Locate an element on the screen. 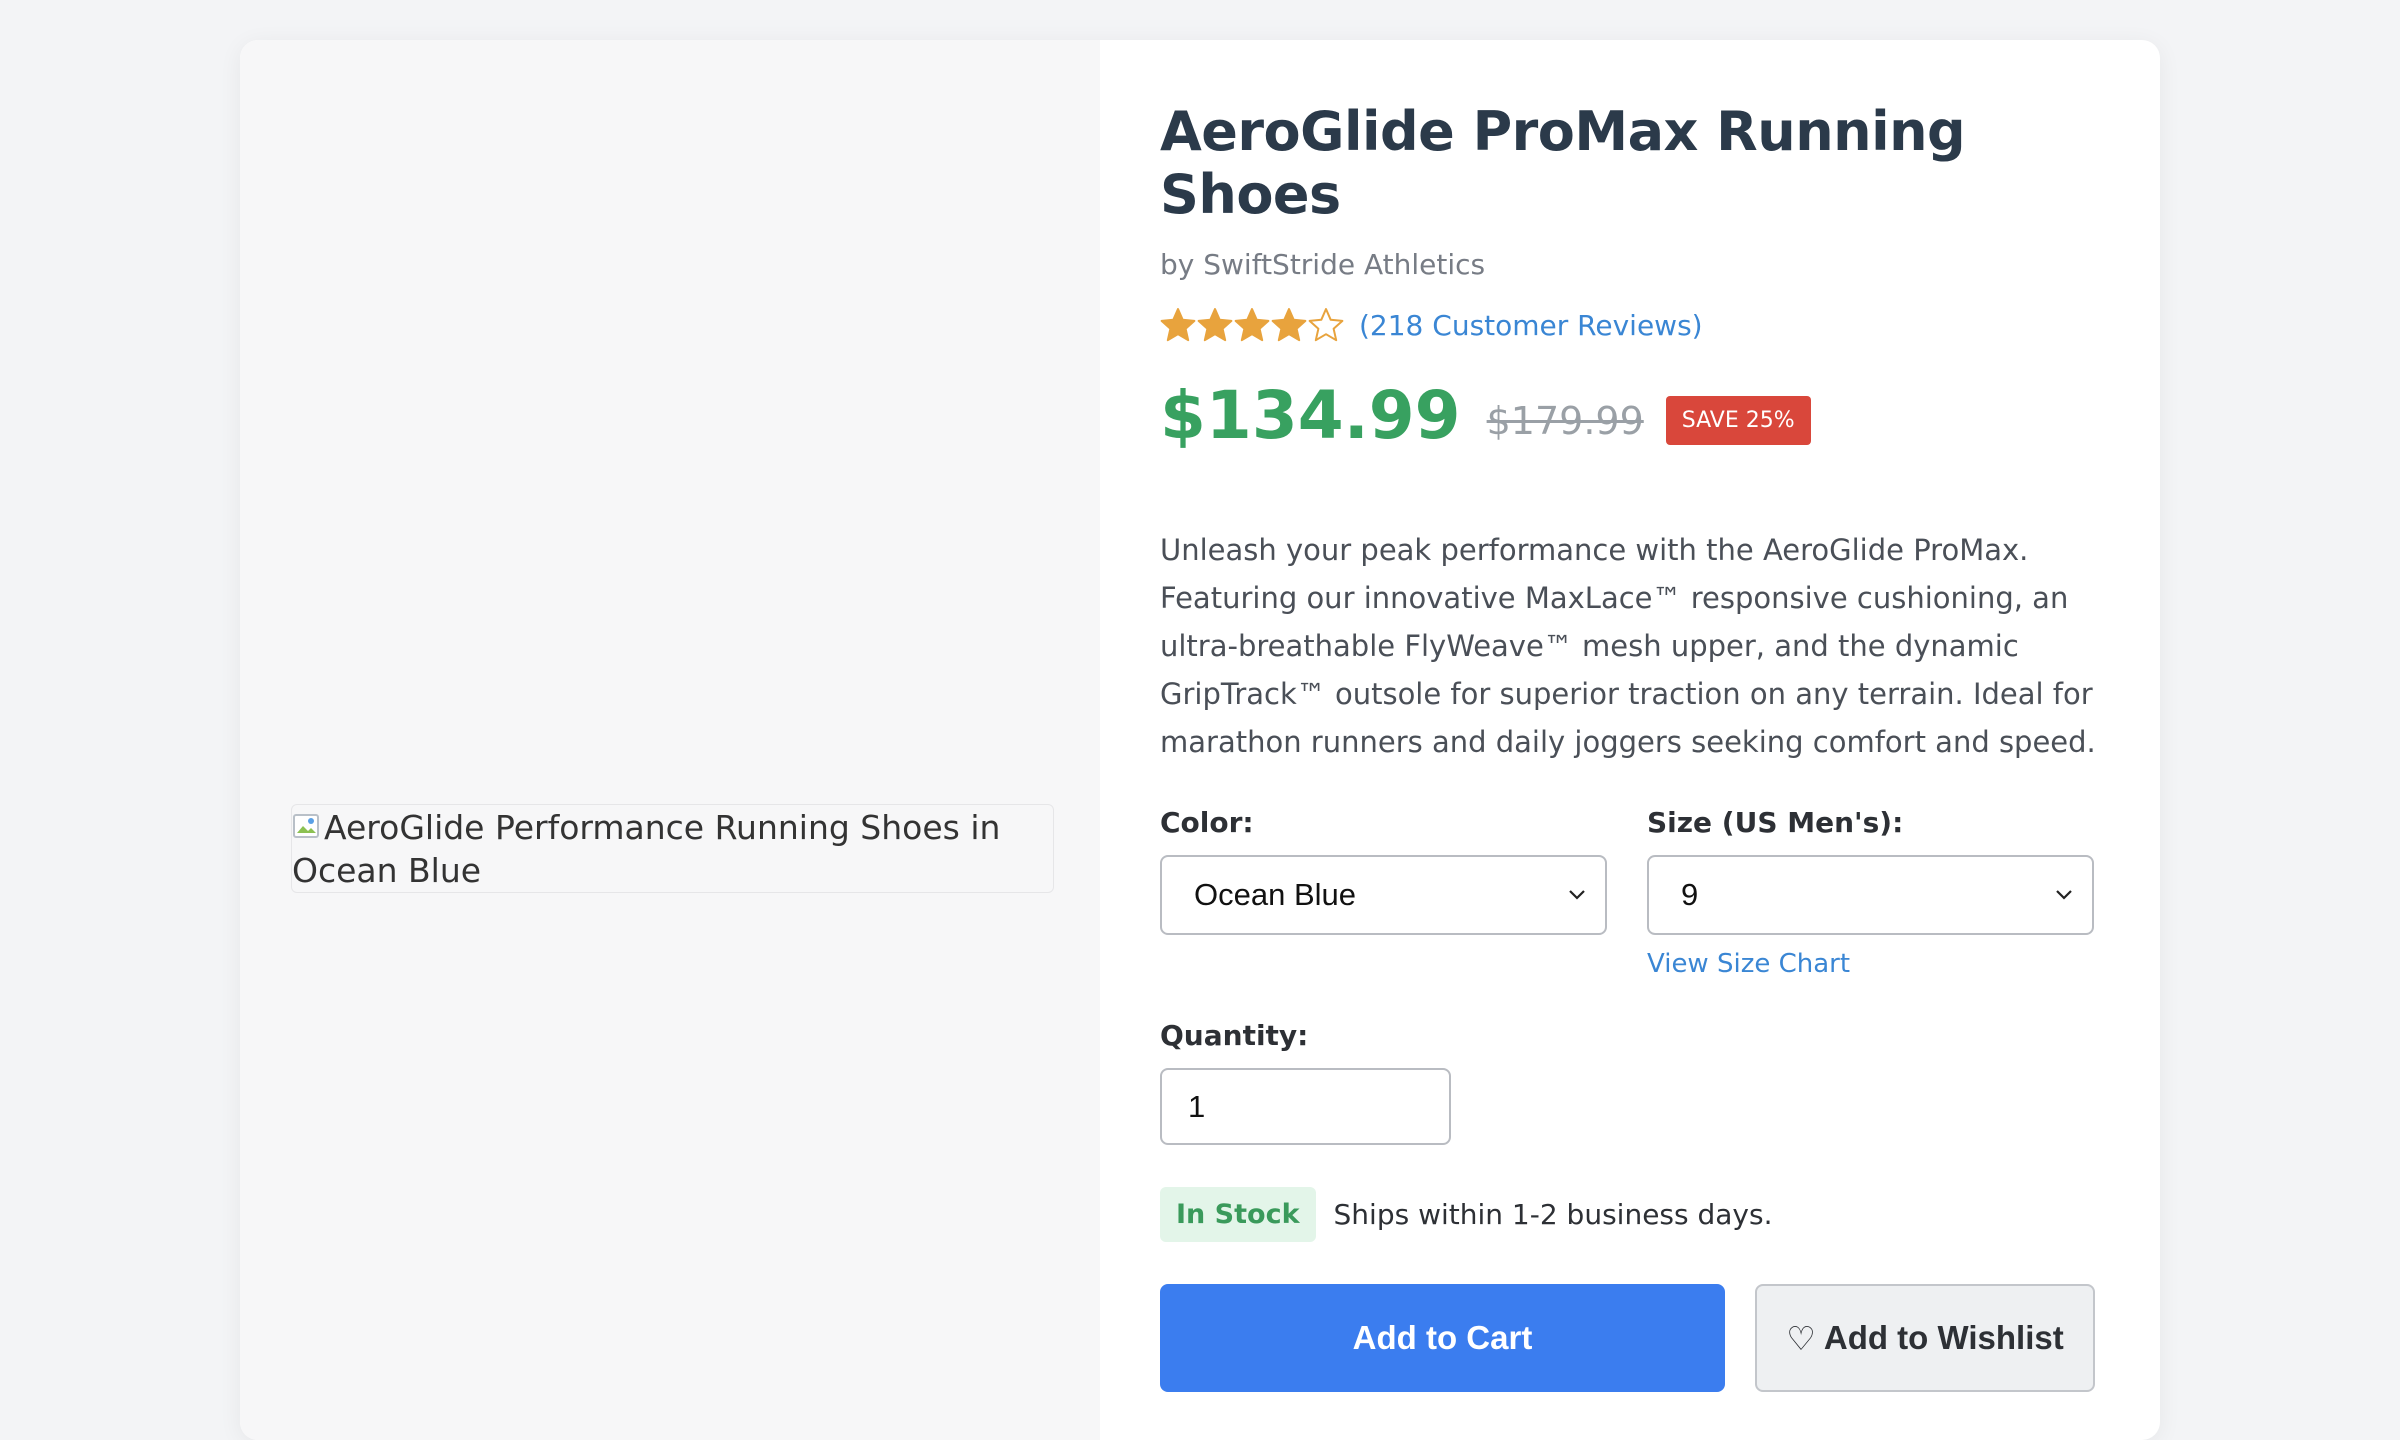 This screenshot has height=1440, width=2400. size-select: 9 is located at coordinates (1870, 895).